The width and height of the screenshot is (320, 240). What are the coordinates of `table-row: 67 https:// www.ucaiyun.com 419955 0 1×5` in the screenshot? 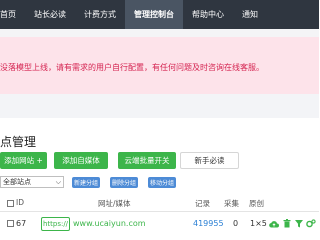 It's located at (159, 225).